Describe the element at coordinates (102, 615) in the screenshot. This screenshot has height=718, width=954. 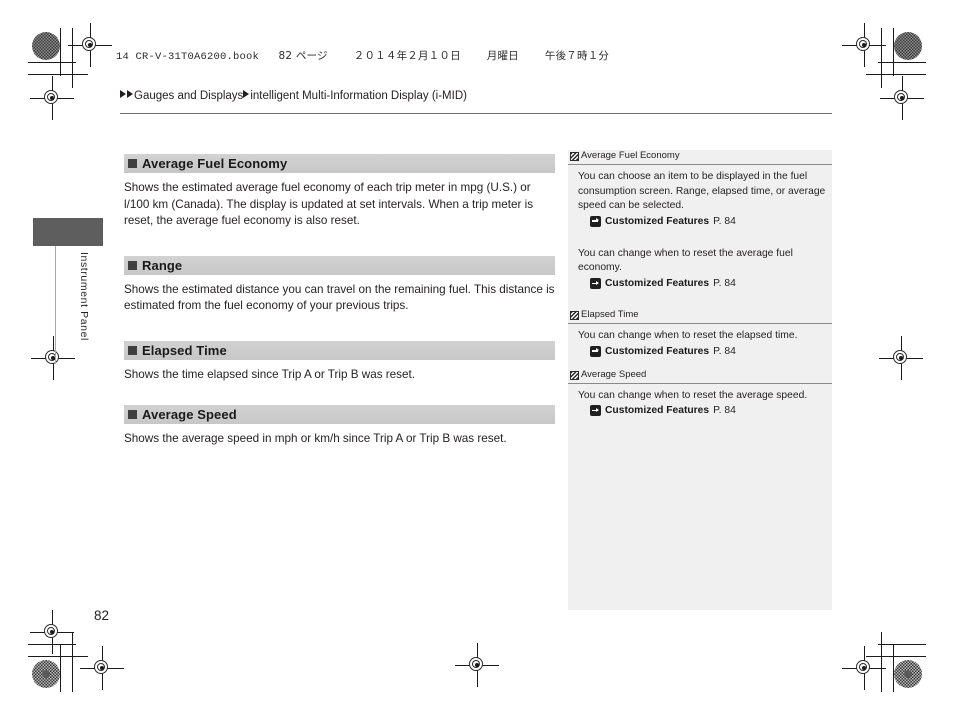
I see `page-number: 82` at that location.